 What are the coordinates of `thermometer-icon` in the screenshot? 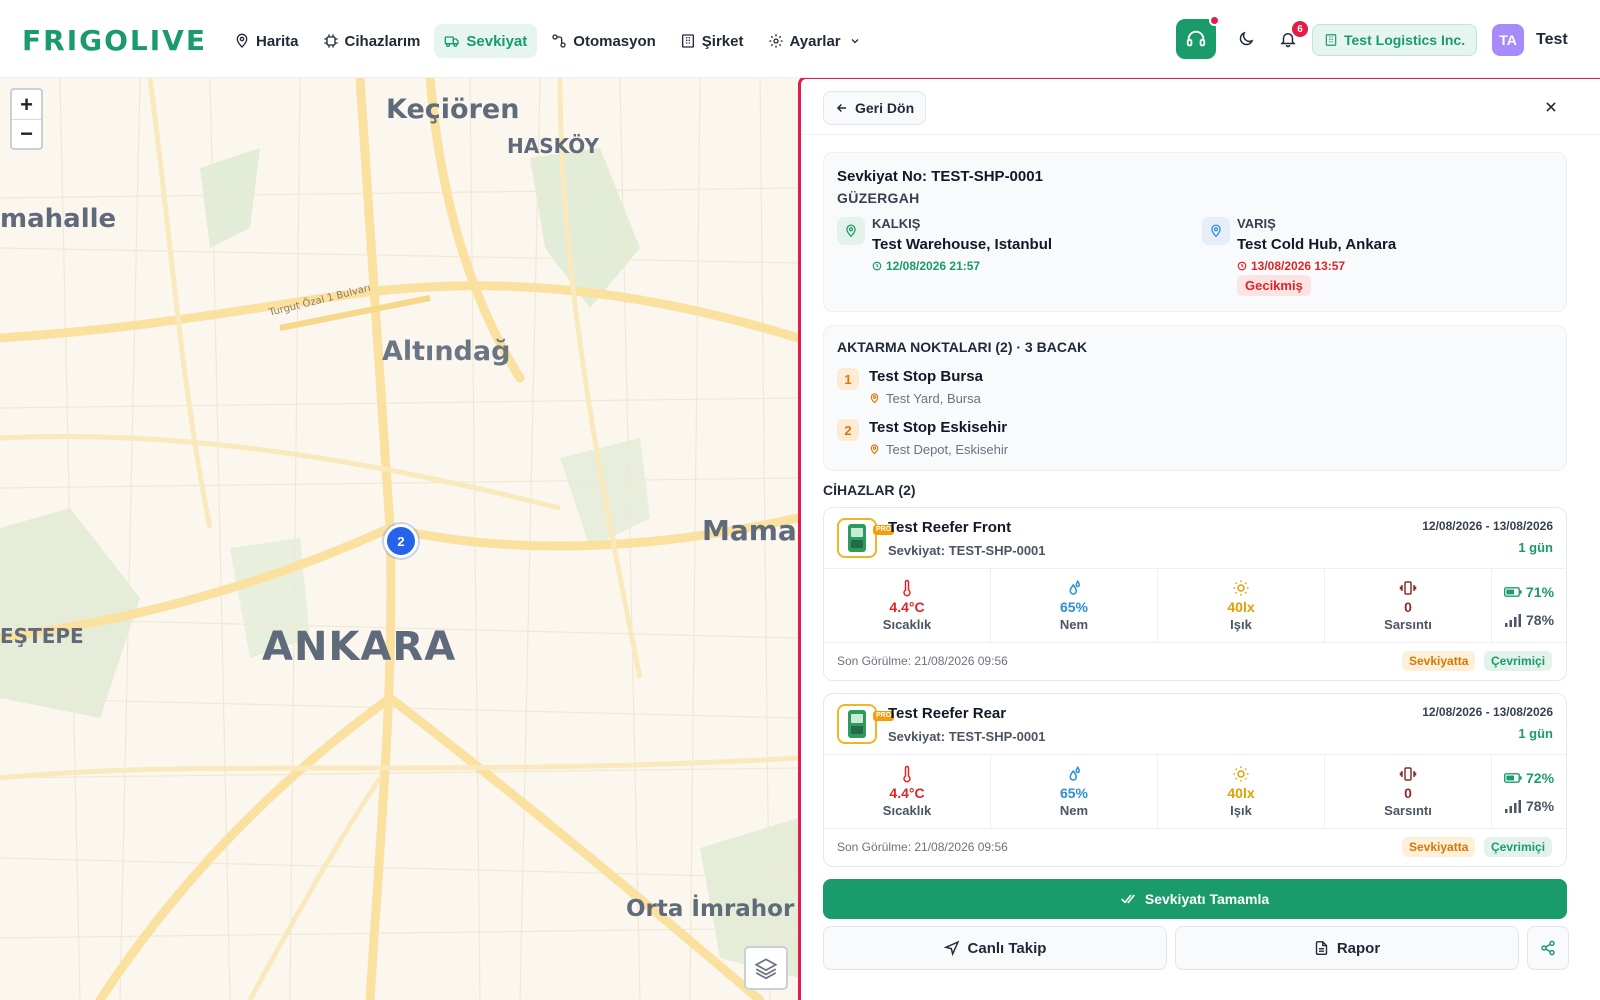 It's located at (907, 774).